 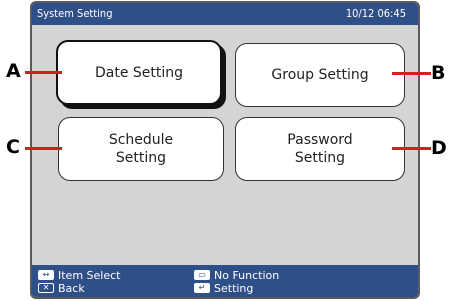 What do you see at coordinates (438, 73) in the screenshot?
I see `callout-b: B` at bounding box center [438, 73].